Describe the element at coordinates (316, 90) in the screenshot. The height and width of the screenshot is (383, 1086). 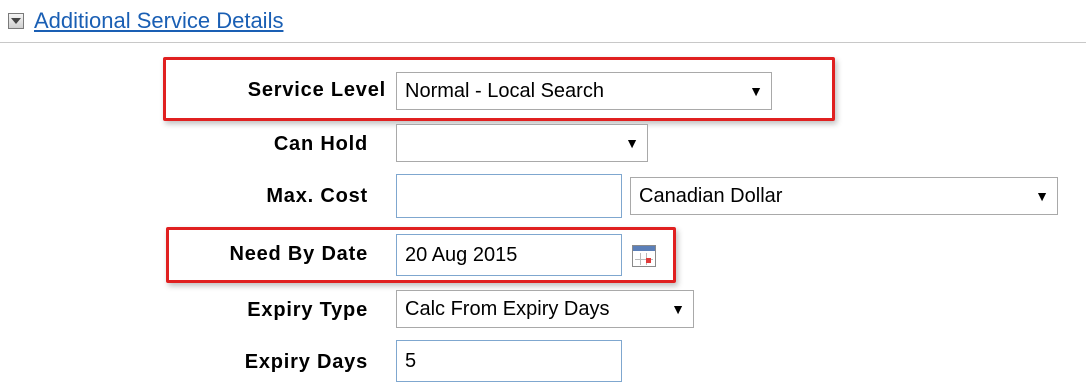
I see `service-level-label: Service Level` at that location.